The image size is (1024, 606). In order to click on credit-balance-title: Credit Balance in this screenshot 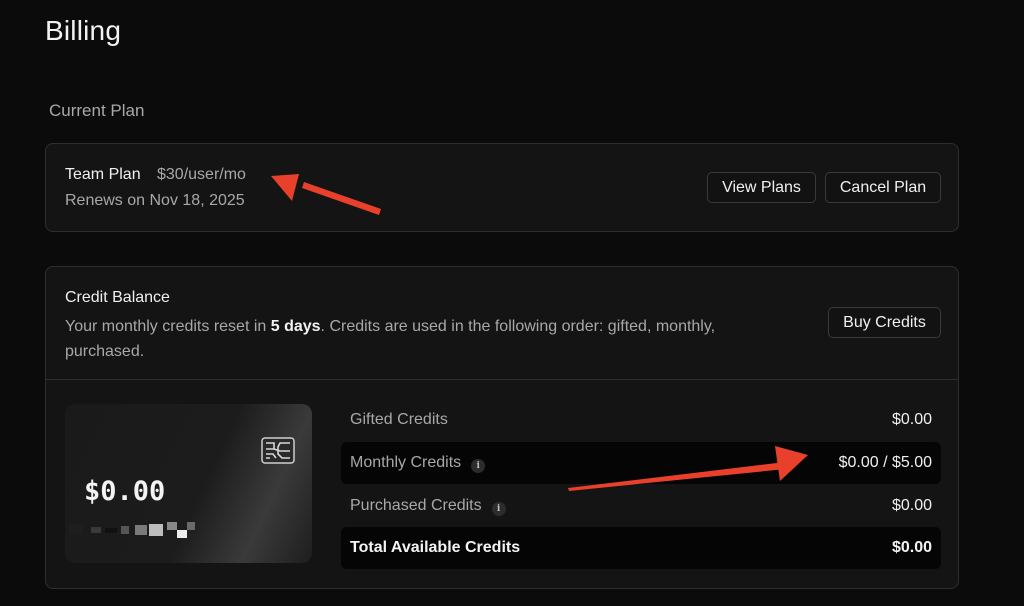, I will do `click(117, 297)`.